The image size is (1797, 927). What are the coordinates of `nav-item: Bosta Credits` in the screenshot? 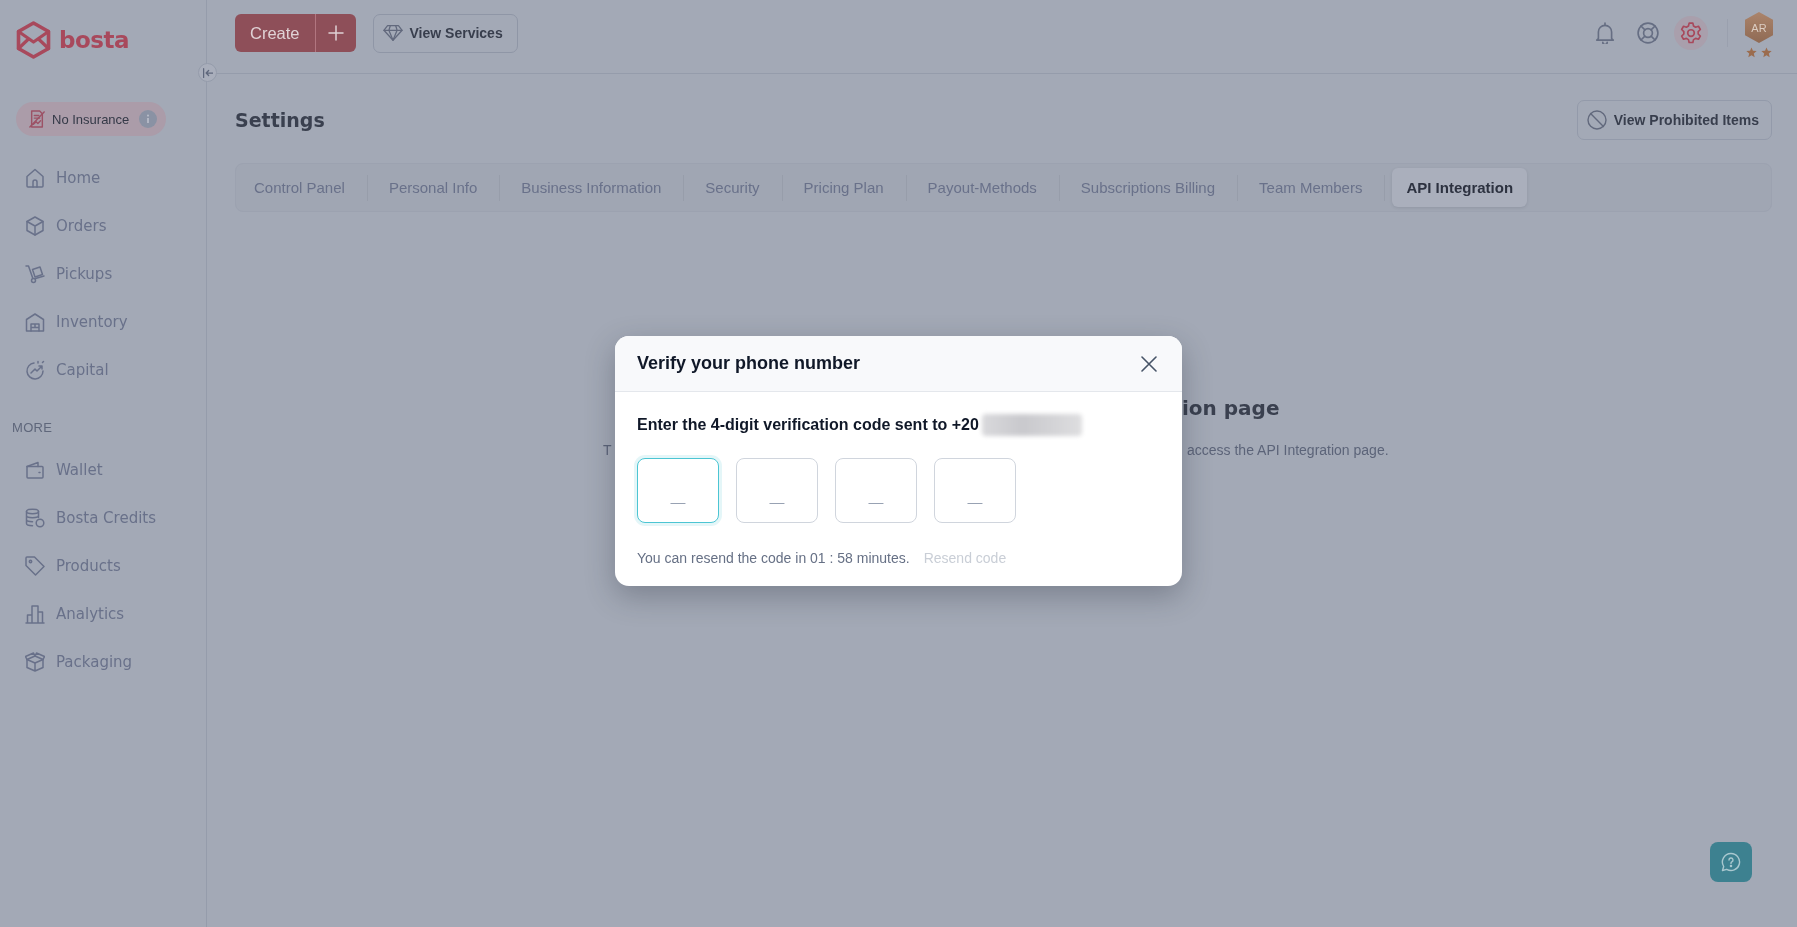 It's located at (103, 518).